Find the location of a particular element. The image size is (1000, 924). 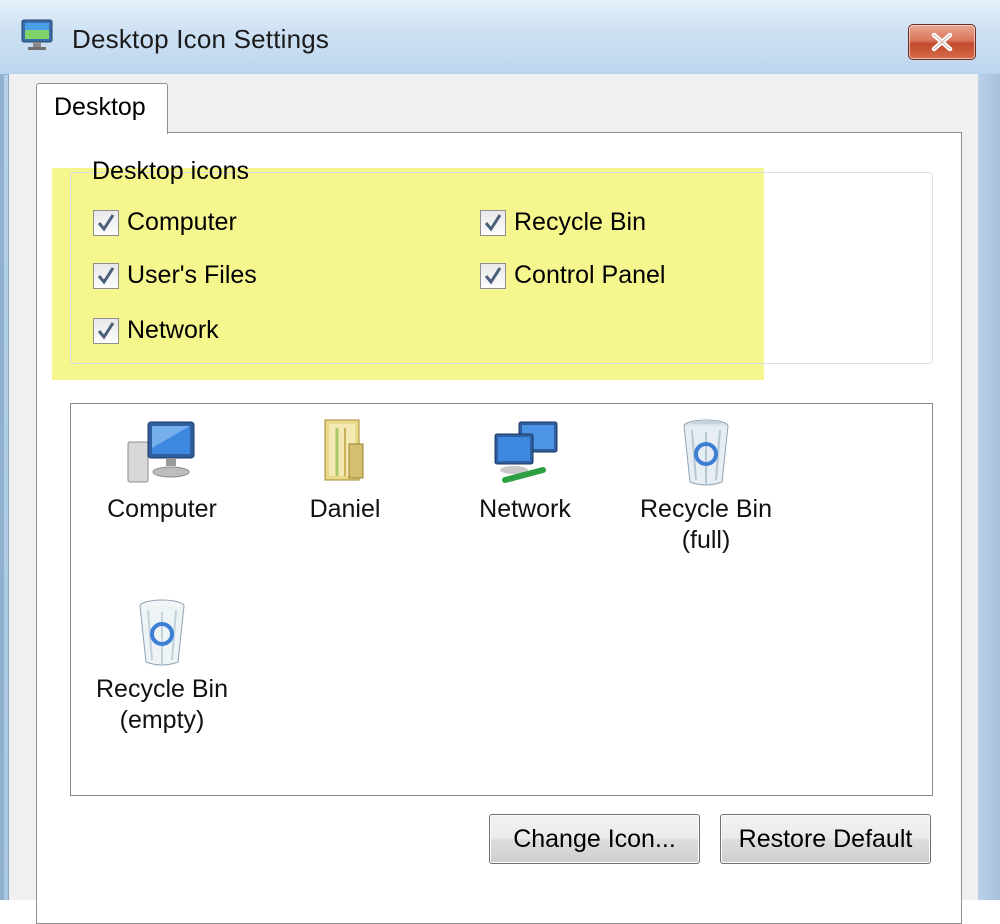

title-bar: Desktop Icon Settings is located at coordinates (500, 37).